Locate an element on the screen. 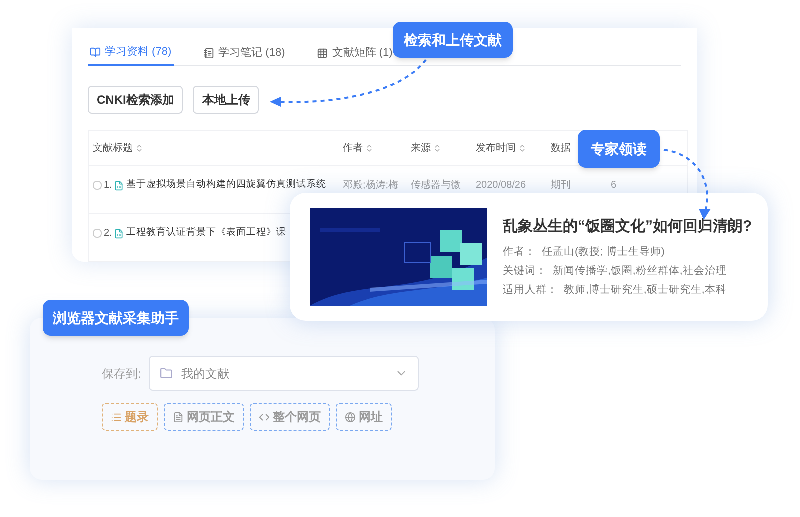 The width and height of the screenshot is (800, 517). field-label: 关键词： is located at coordinates (525, 271).